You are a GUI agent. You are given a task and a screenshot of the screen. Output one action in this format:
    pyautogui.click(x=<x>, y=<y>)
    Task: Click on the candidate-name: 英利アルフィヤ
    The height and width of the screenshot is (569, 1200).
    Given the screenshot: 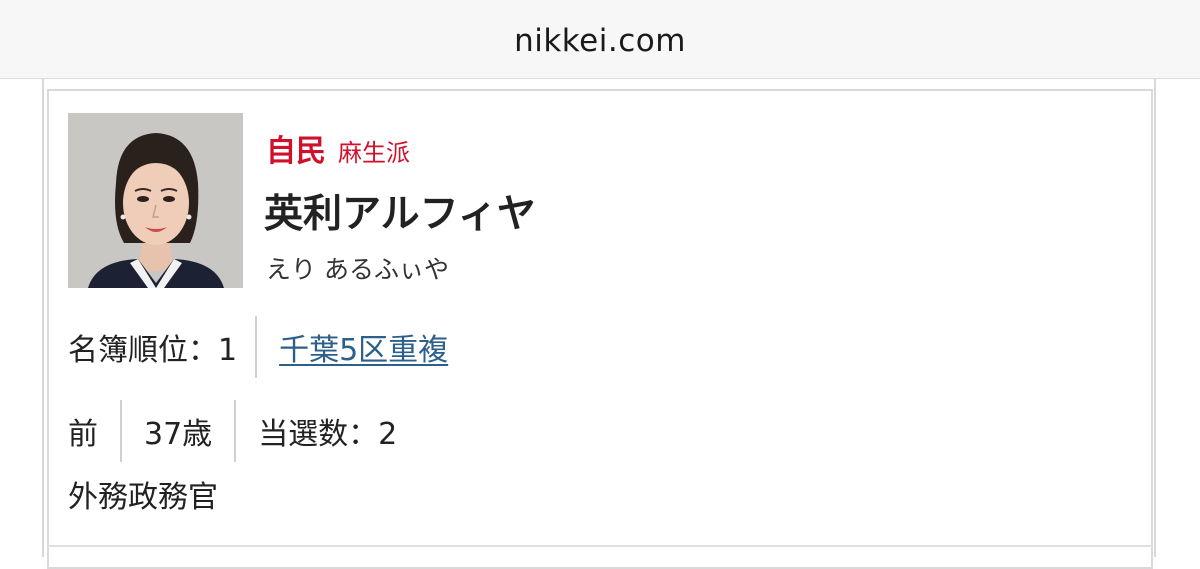 What is the action you would take?
    pyautogui.click(x=400, y=214)
    